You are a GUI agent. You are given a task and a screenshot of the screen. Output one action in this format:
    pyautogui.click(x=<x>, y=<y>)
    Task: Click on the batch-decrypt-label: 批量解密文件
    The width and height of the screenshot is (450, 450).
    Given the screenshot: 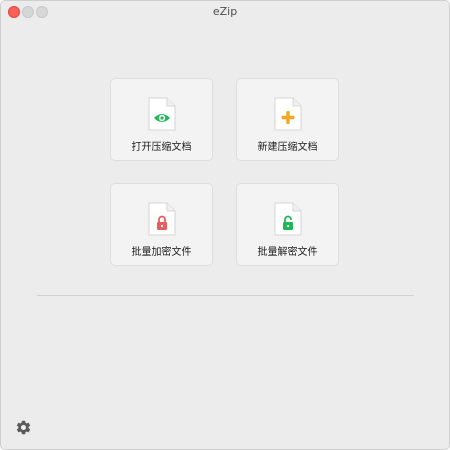 What is the action you would take?
    pyautogui.click(x=287, y=252)
    